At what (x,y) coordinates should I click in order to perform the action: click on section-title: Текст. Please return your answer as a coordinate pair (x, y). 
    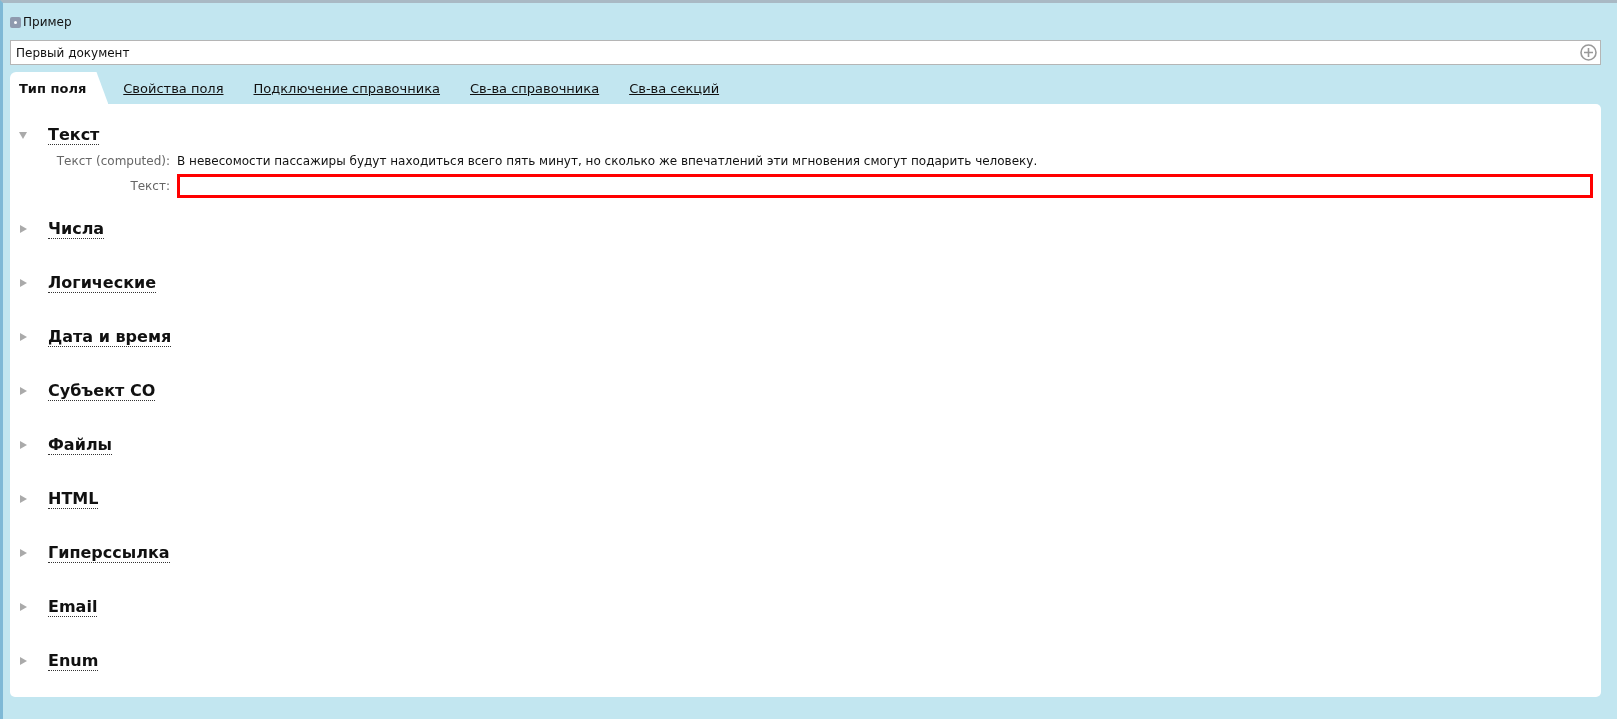
    Looking at the image, I should click on (74, 135).